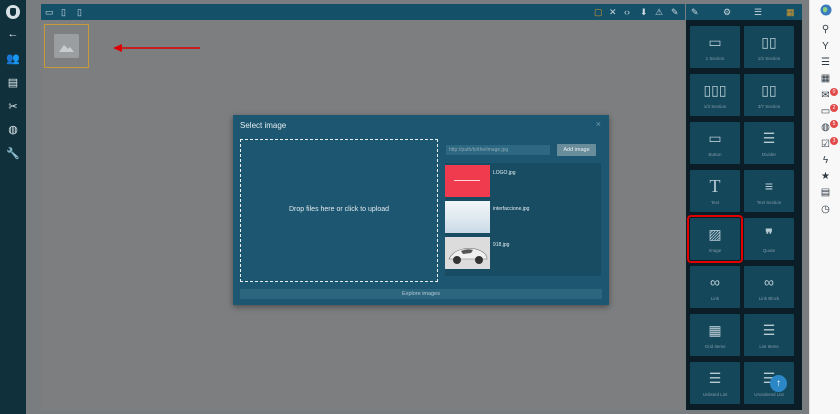 This screenshot has height=414, width=840. I want to click on link-icon: ∞, so click(715, 282).